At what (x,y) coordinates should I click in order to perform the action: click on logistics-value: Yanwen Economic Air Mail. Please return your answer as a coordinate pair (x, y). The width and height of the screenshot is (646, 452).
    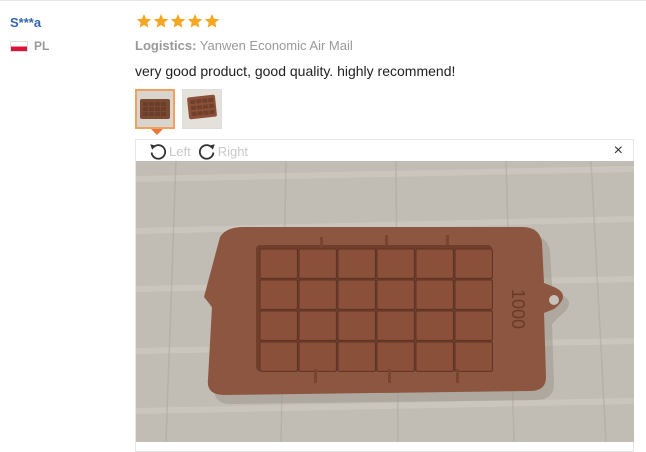
    Looking at the image, I should click on (276, 45).